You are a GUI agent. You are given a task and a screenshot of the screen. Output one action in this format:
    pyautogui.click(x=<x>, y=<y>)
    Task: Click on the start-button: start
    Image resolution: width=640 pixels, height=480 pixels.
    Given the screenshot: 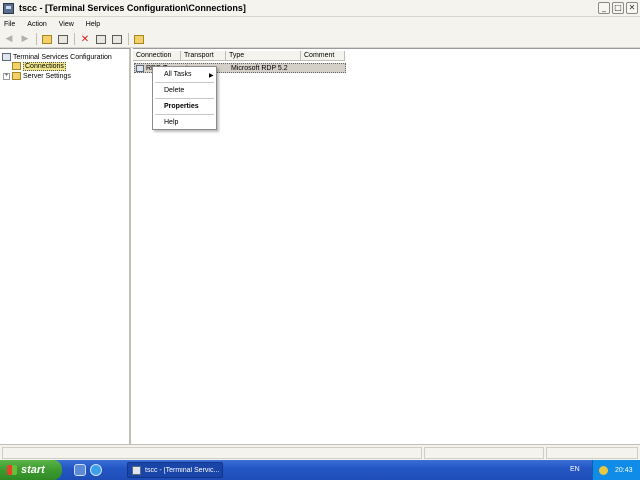 What is the action you would take?
    pyautogui.click(x=31, y=470)
    